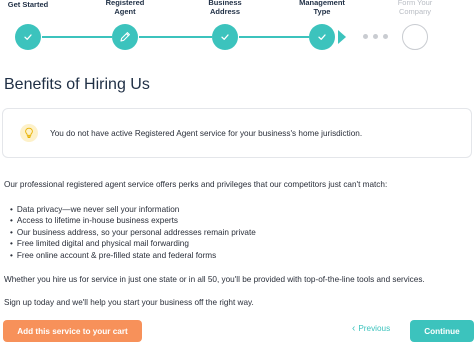 The height and width of the screenshot is (344, 474). Describe the element at coordinates (415, 37) in the screenshot. I see `step-form-your-company` at that location.